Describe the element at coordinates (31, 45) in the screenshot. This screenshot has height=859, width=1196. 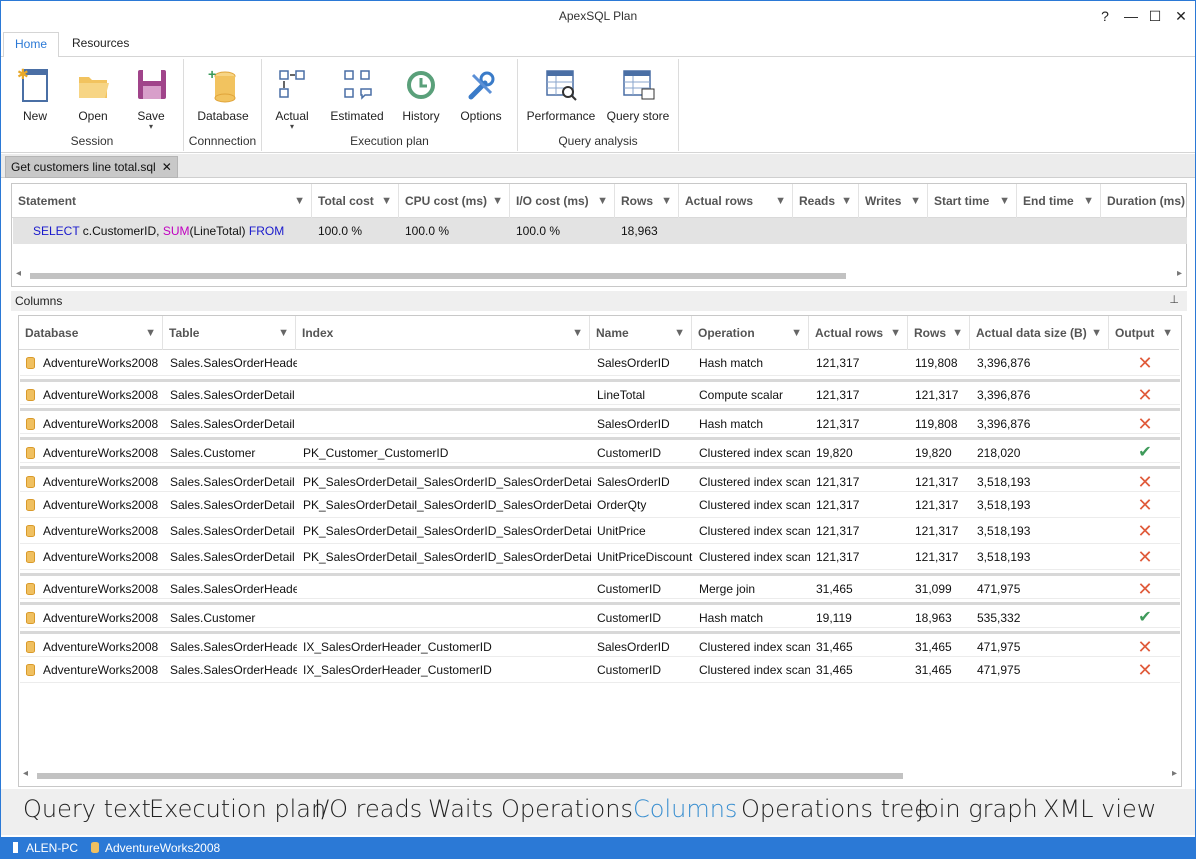
I see `tab-home: Home` at that location.